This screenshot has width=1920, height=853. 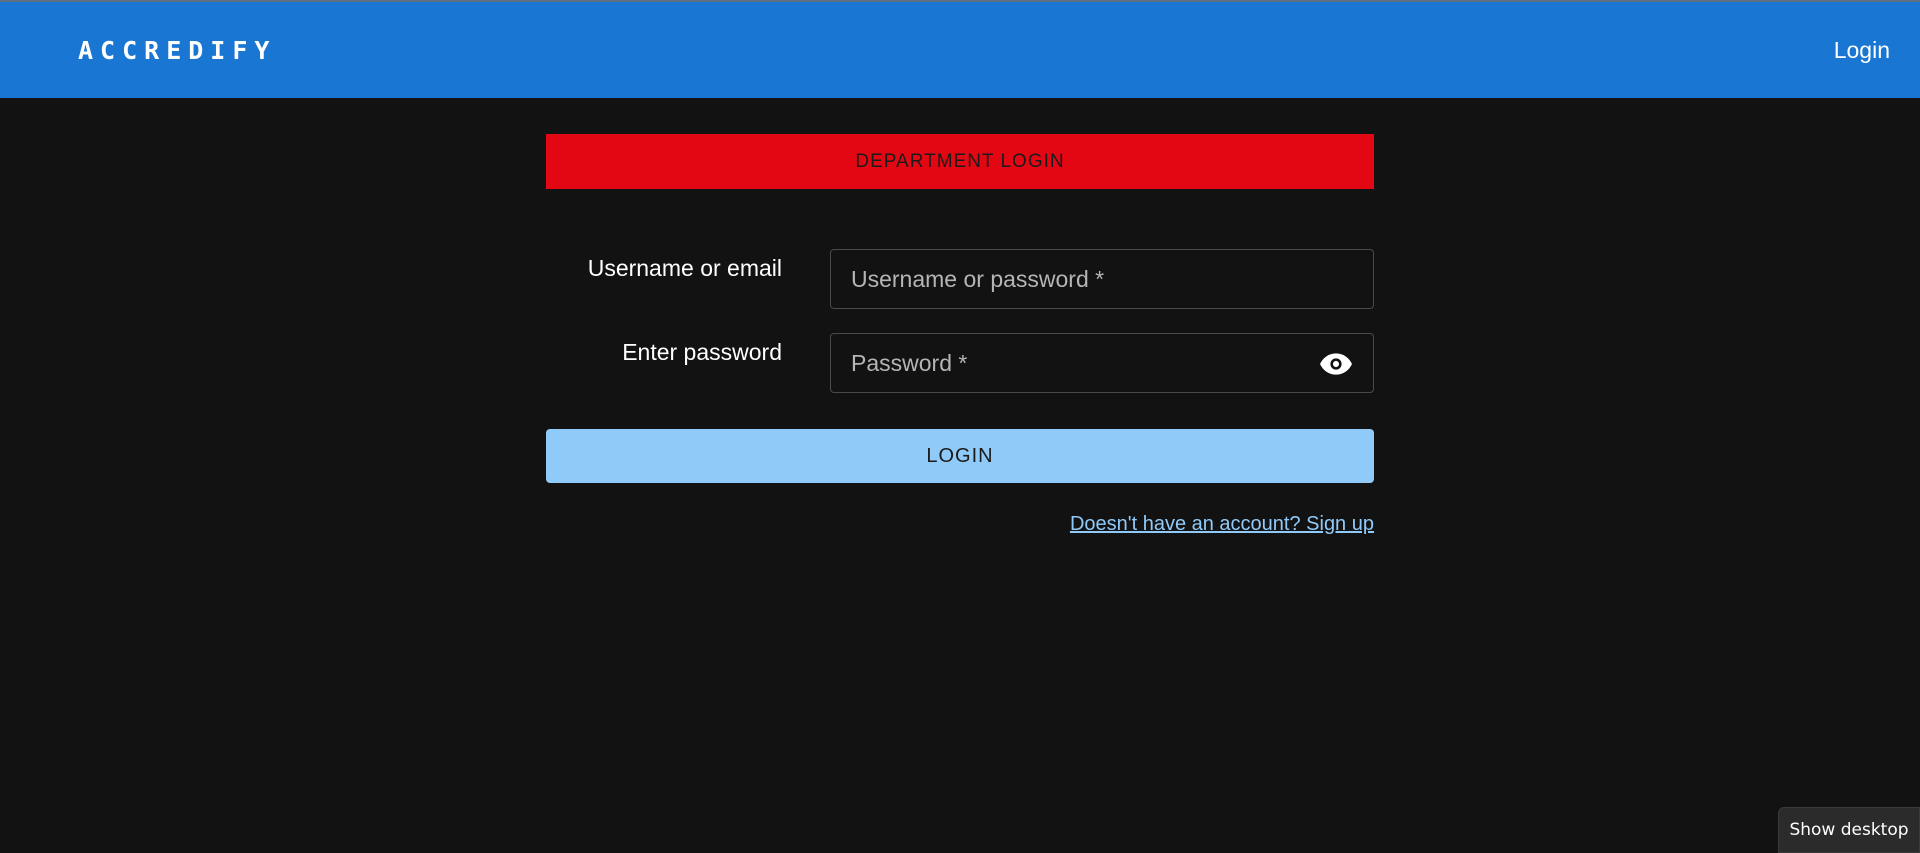 I want to click on brand-logo: ACCREDIFY, so click(x=177, y=50).